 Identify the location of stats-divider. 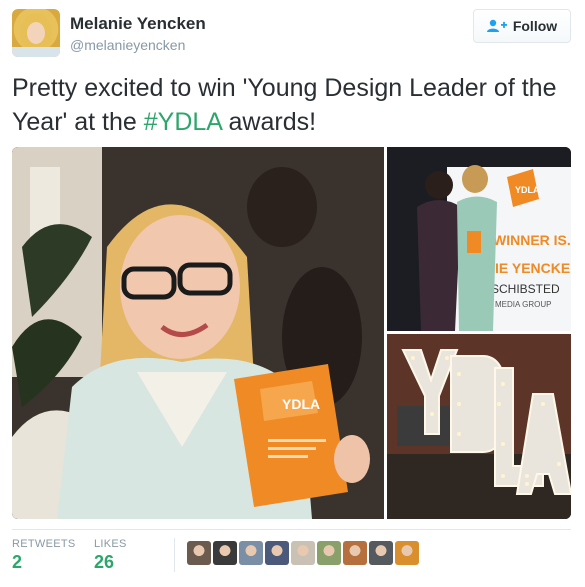
(291, 529).